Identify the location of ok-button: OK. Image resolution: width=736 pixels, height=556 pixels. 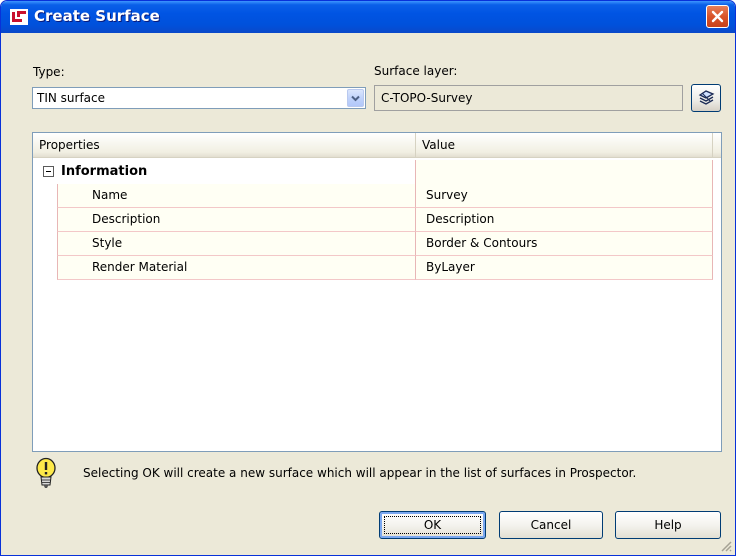
(432, 525).